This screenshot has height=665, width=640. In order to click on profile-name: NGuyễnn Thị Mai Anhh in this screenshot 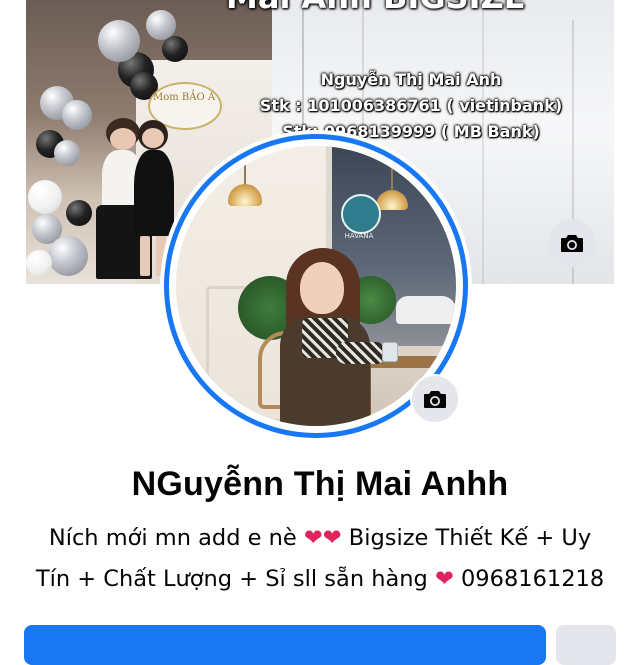, I will do `click(320, 484)`.